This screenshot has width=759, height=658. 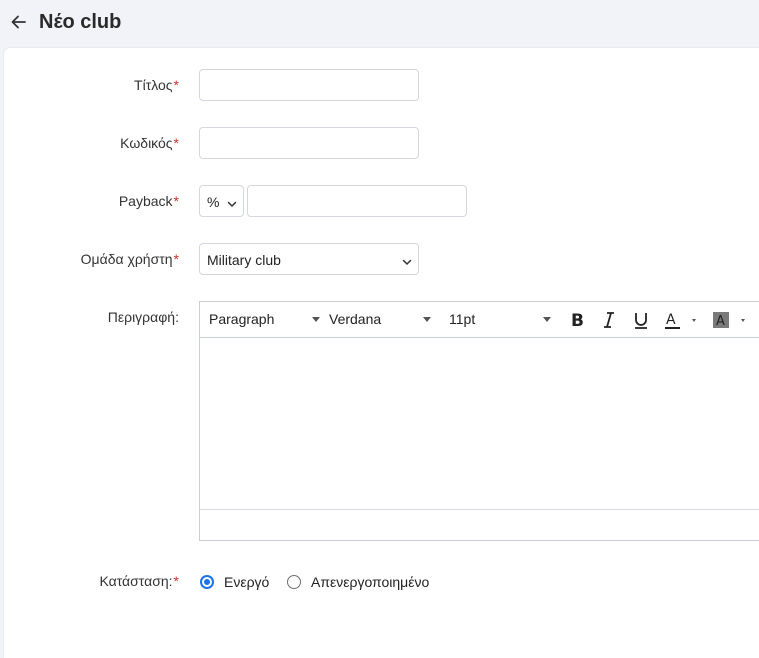 What do you see at coordinates (355, 319) in the screenshot?
I see `font-value: Verdana` at bounding box center [355, 319].